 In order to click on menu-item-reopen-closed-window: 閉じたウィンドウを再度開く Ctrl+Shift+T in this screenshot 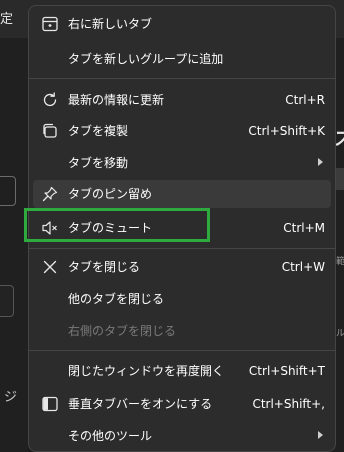, I will do `click(182, 371)`.